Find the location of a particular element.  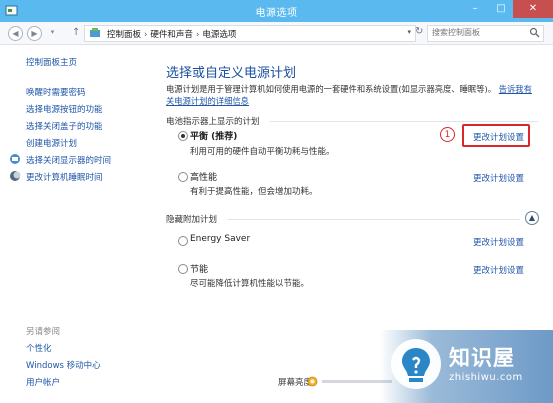

battery-plans-group-label: 电池指示器上显示的计划 is located at coordinates (213, 122).